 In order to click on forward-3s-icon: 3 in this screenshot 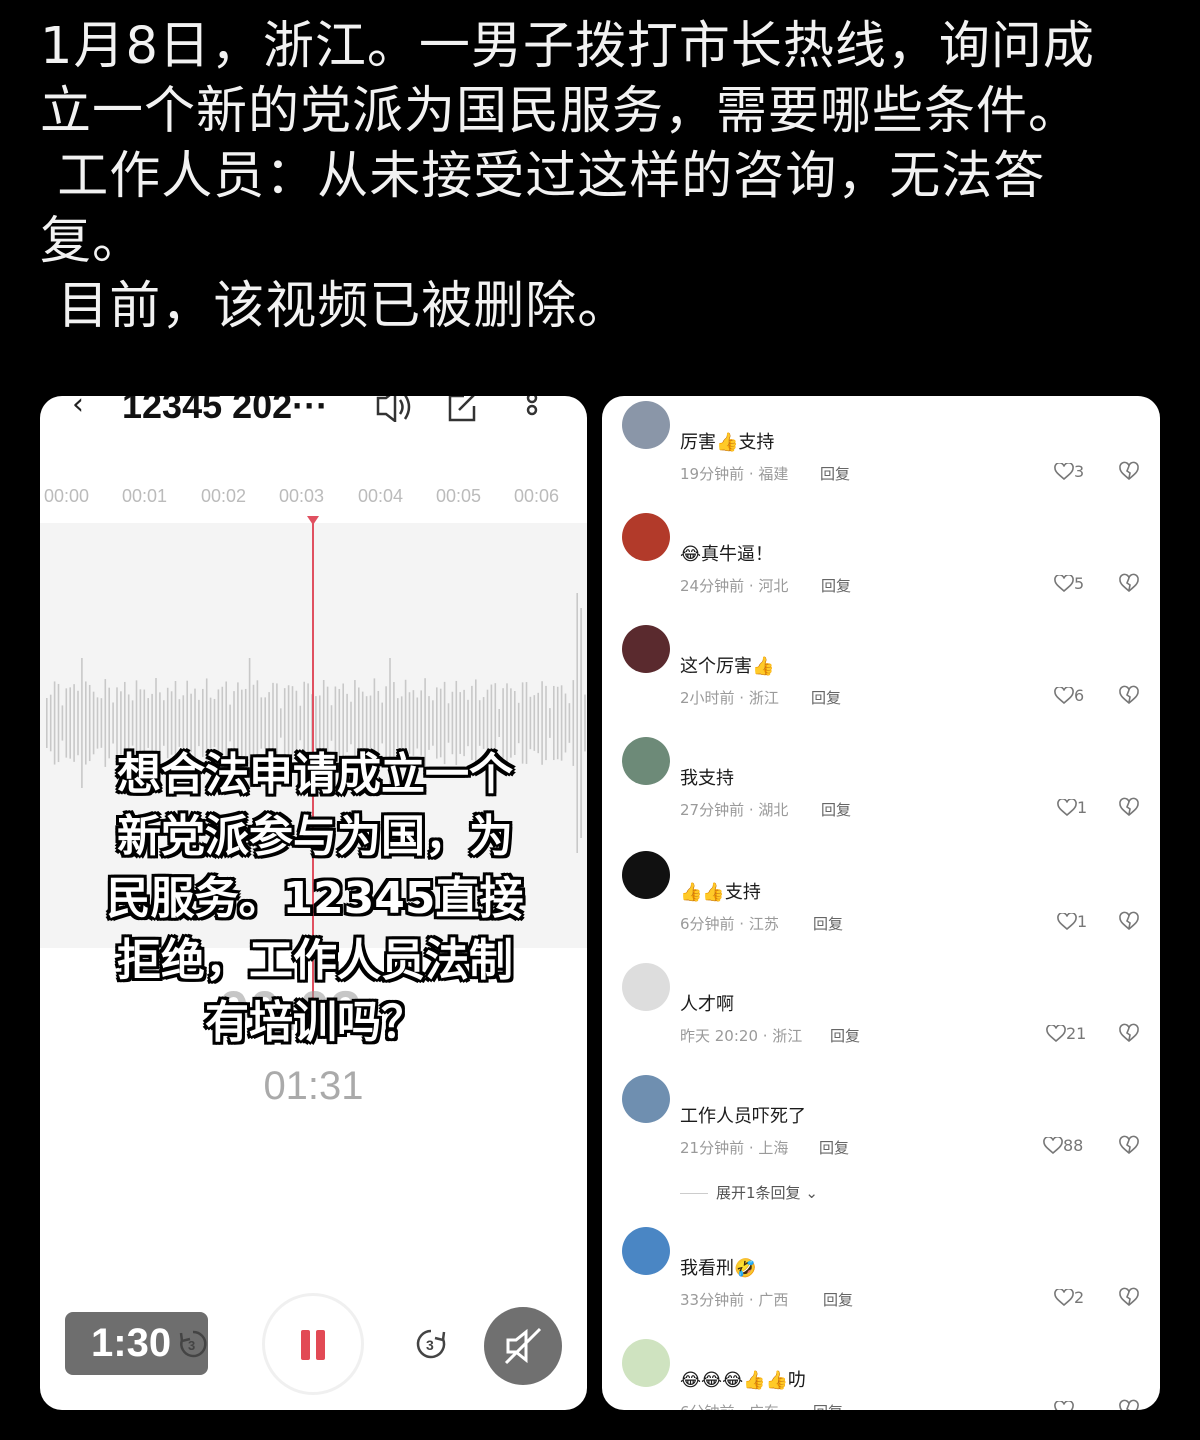, I will do `click(431, 1344)`.